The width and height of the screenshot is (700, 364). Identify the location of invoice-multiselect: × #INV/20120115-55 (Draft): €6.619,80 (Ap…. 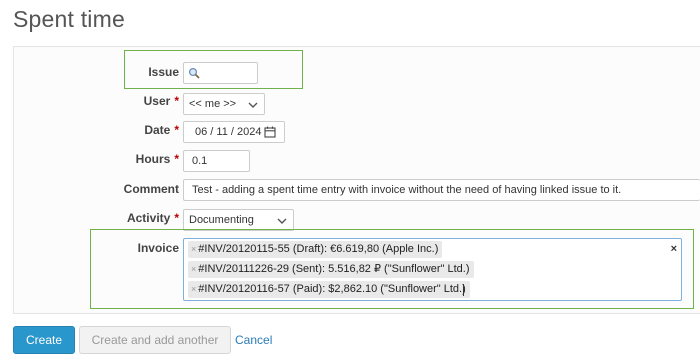
(432, 269).